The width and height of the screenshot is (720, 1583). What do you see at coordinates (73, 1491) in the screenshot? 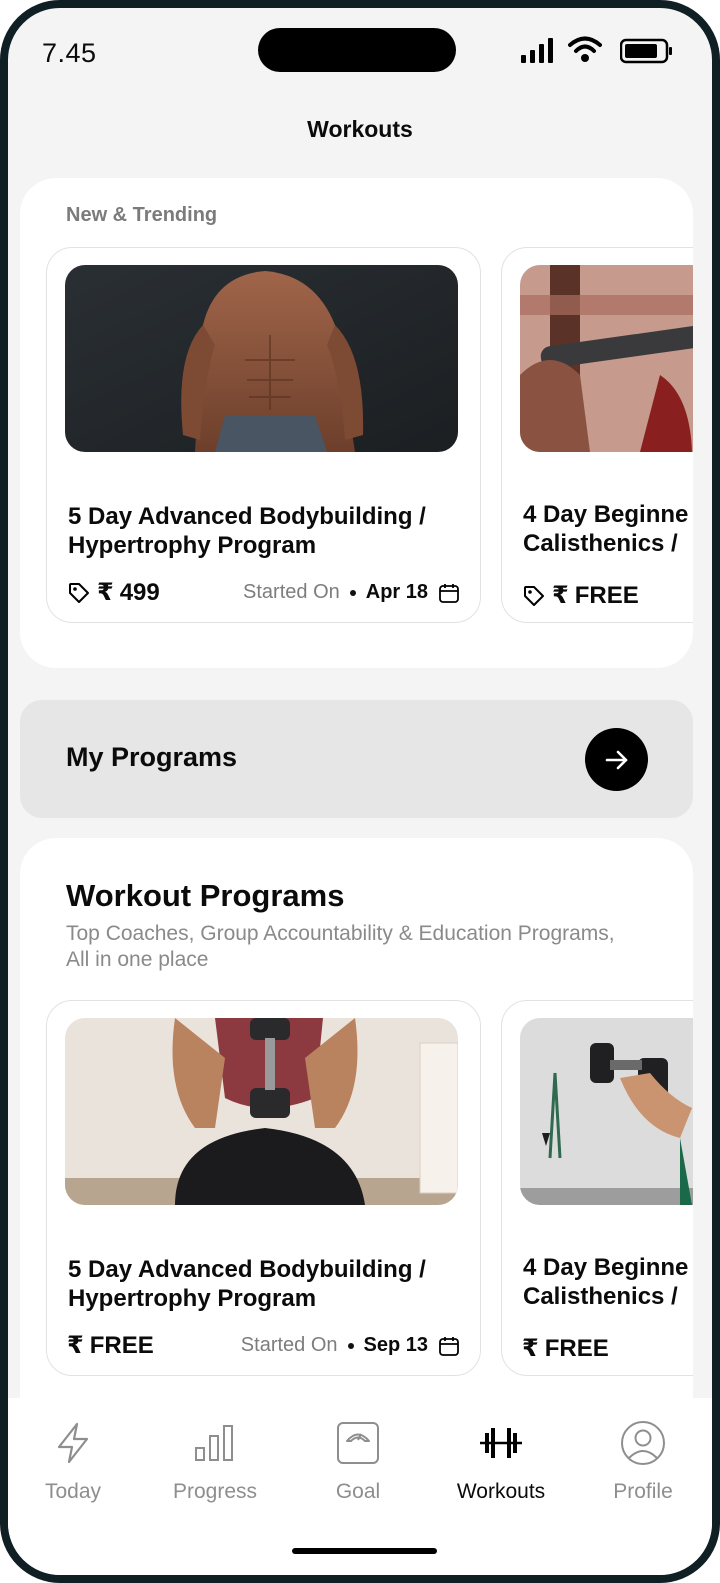
I see `tab-label: Today` at bounding box center [73, 1491].